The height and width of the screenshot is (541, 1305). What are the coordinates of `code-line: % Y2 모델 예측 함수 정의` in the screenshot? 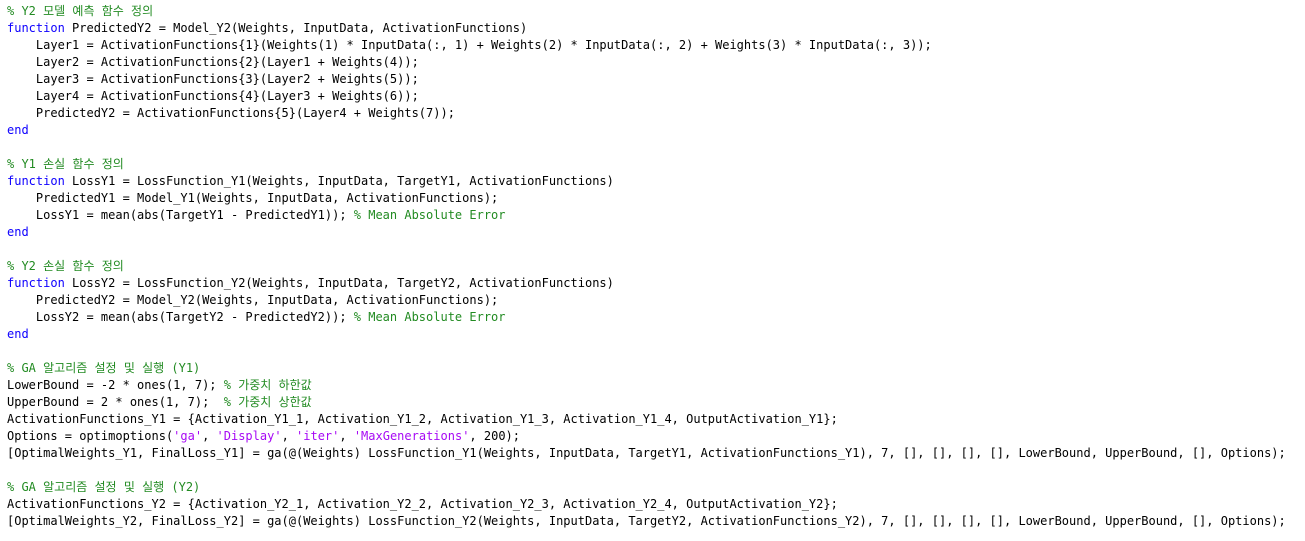 It's located at (646, 11).